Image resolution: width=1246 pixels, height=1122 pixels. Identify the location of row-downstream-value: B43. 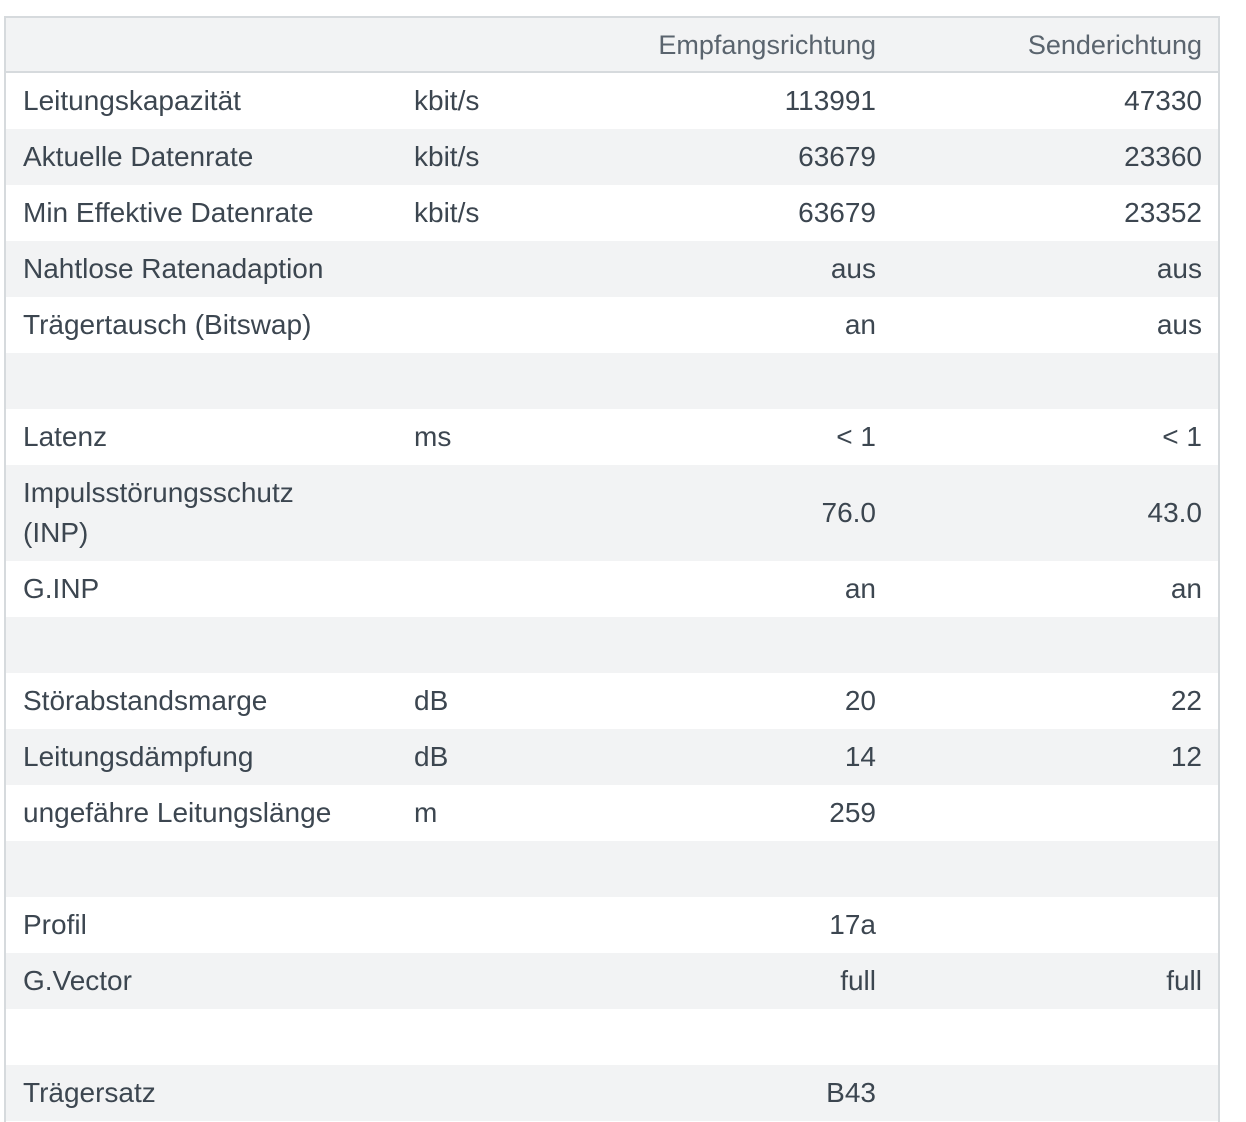
(851, 1092).